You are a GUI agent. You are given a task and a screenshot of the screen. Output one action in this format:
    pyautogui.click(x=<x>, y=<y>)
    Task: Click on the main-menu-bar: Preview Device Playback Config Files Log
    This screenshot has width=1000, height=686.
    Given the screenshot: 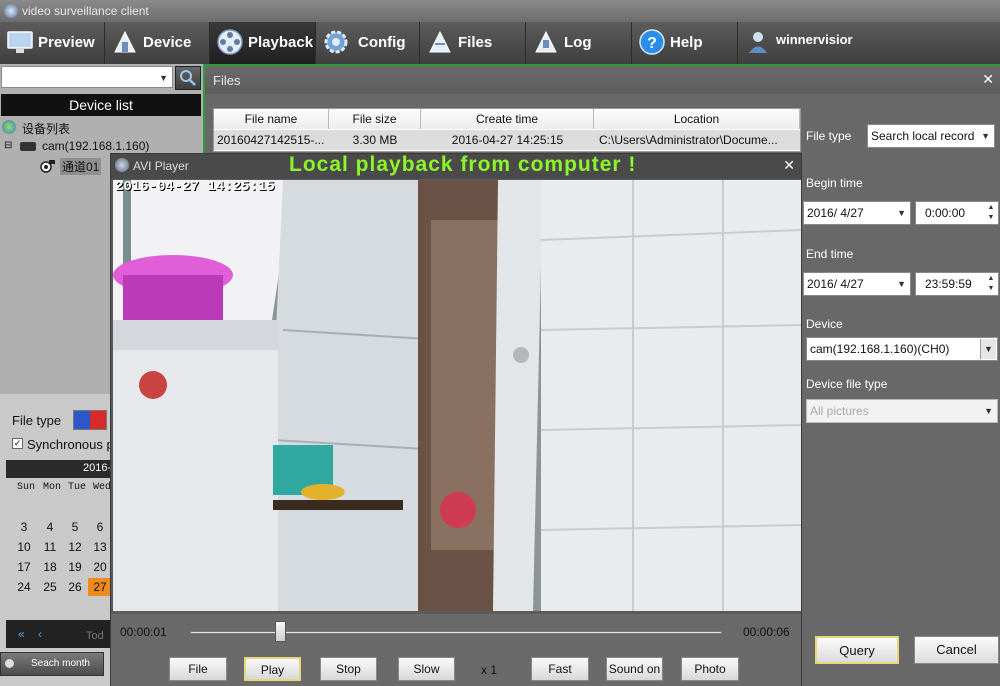 What is the action you would take?
    pyautogui.click(x=500, y=43)
    